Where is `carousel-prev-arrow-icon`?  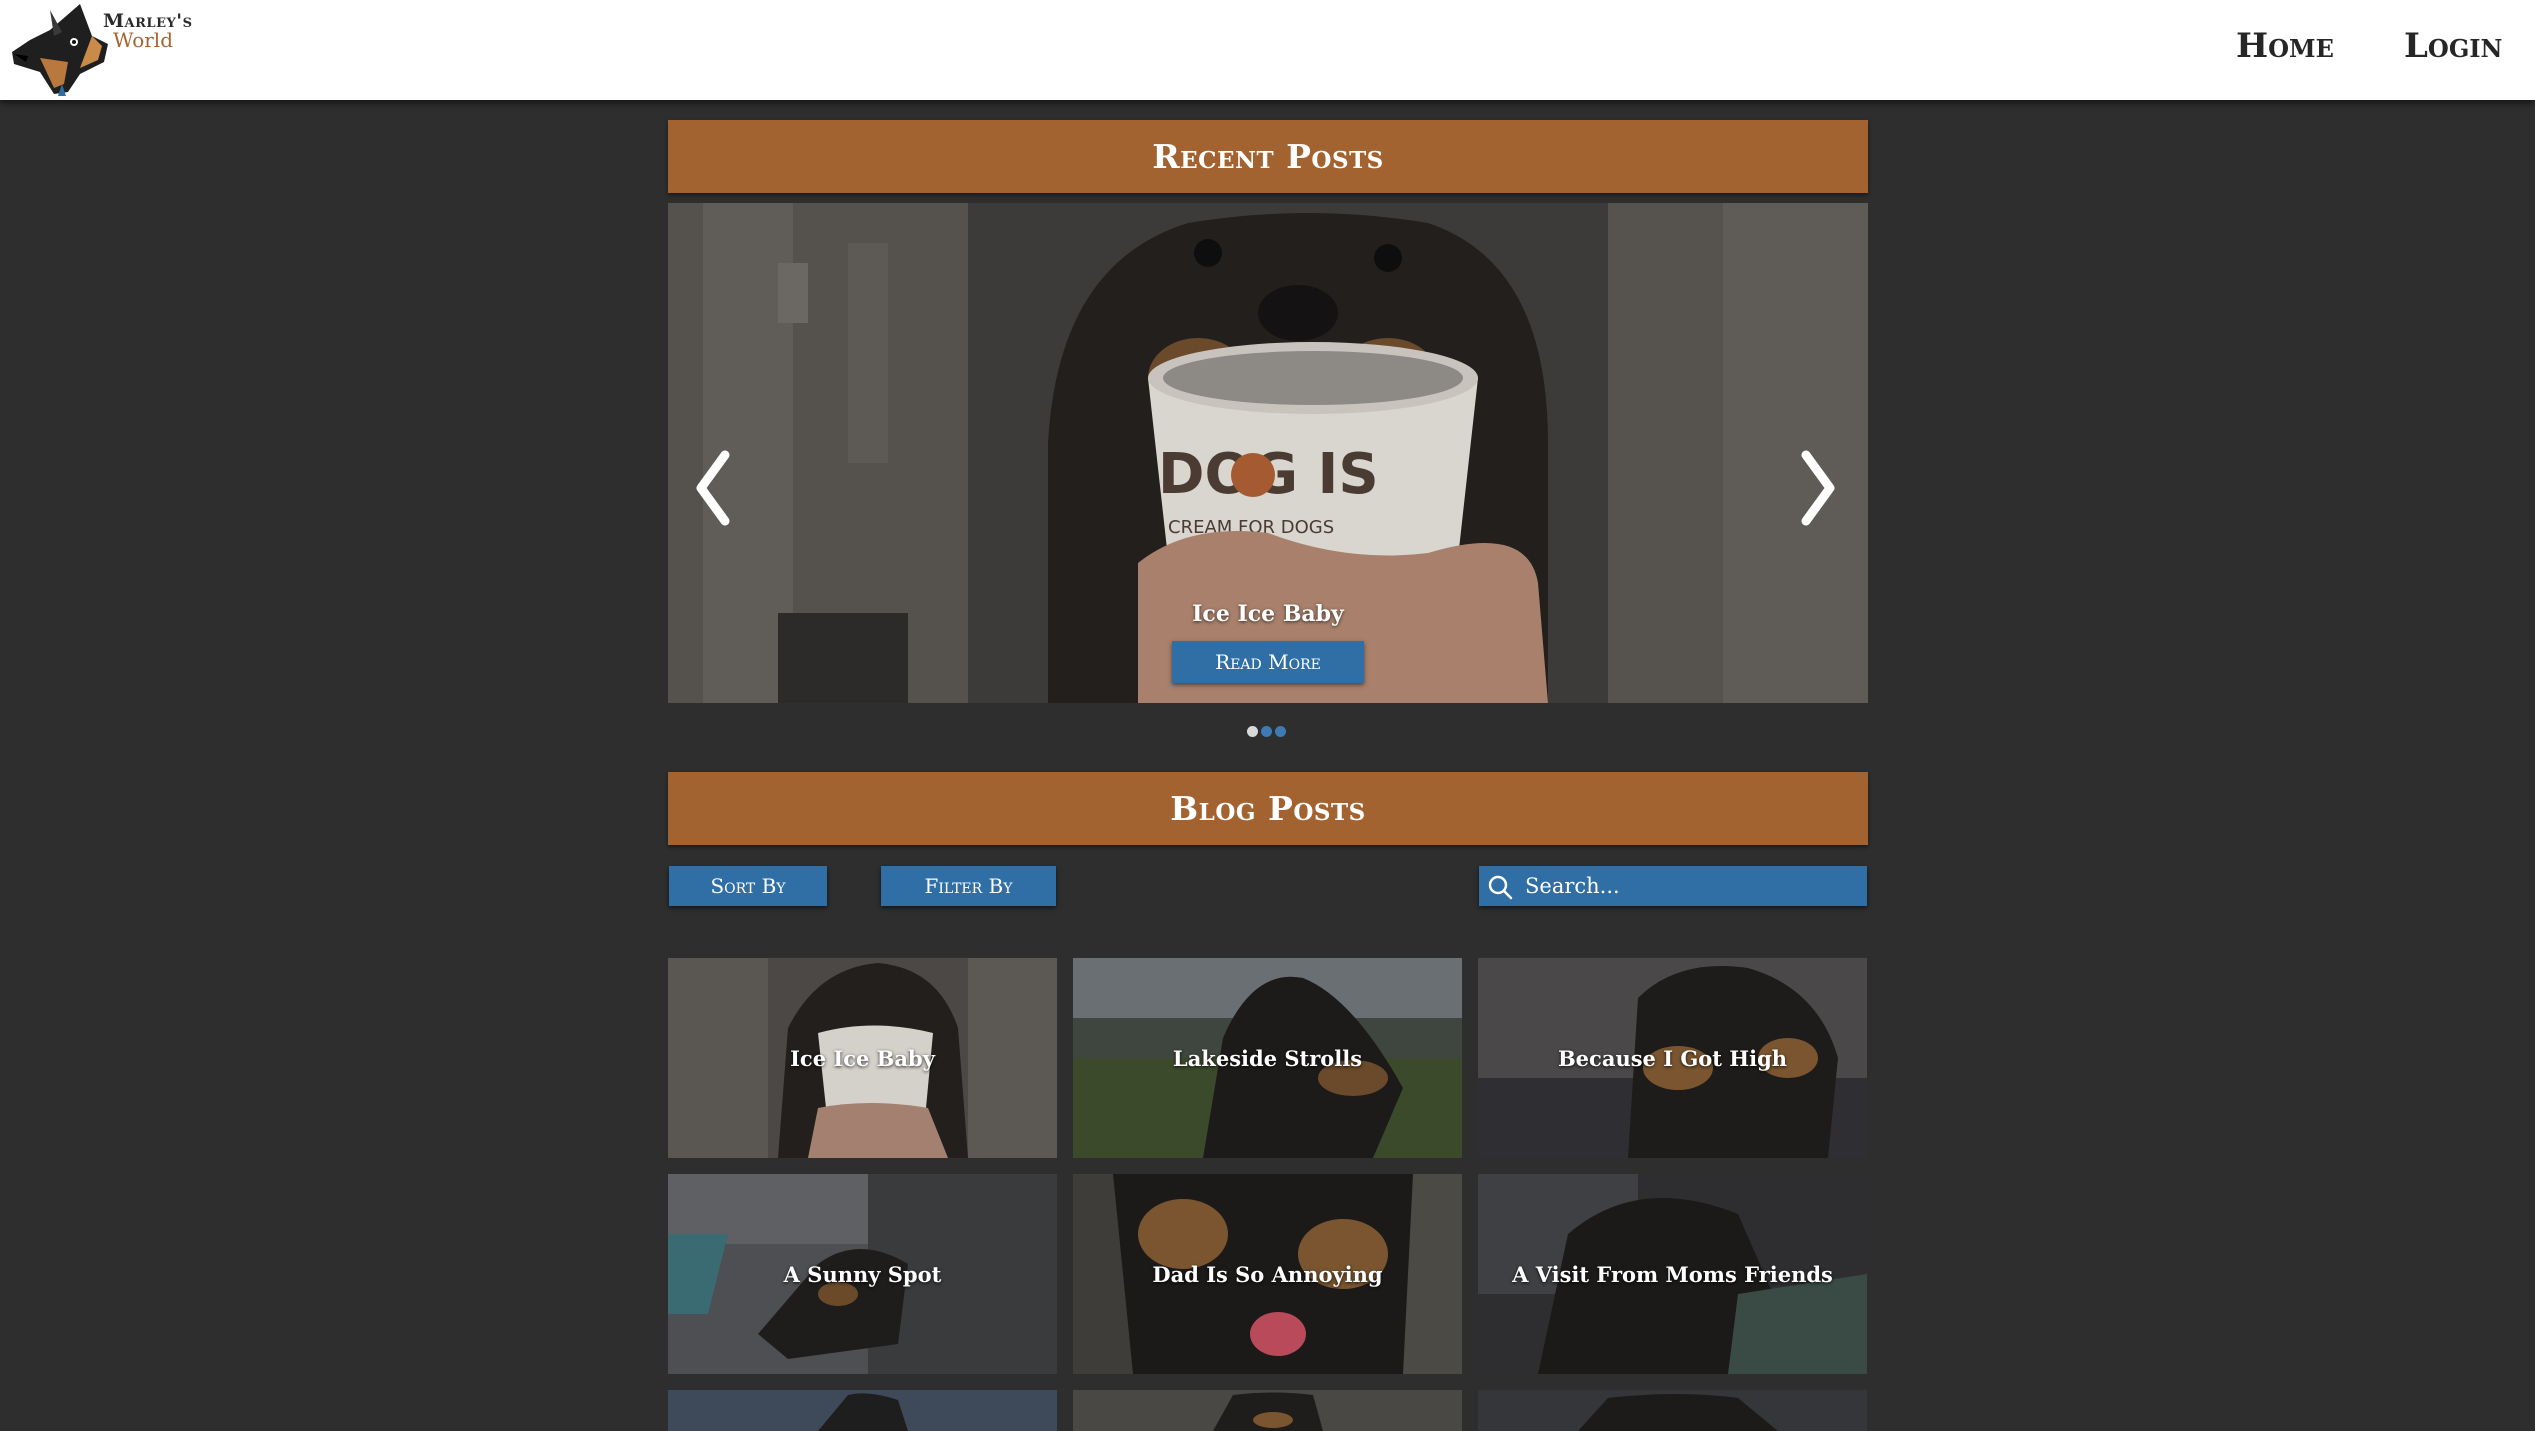
carousel-prev-arrow-icon is located at coordinates (713, 488).